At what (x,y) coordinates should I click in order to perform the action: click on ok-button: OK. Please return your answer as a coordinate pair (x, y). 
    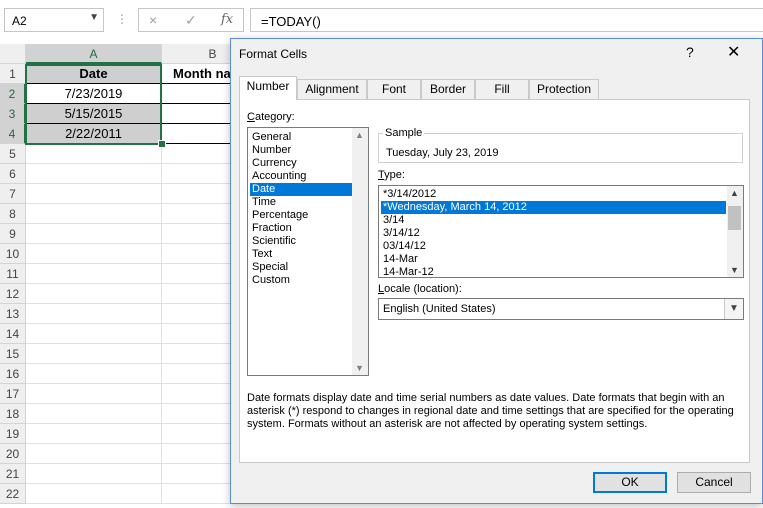
    Looking at the image, I should click on (630, 482).